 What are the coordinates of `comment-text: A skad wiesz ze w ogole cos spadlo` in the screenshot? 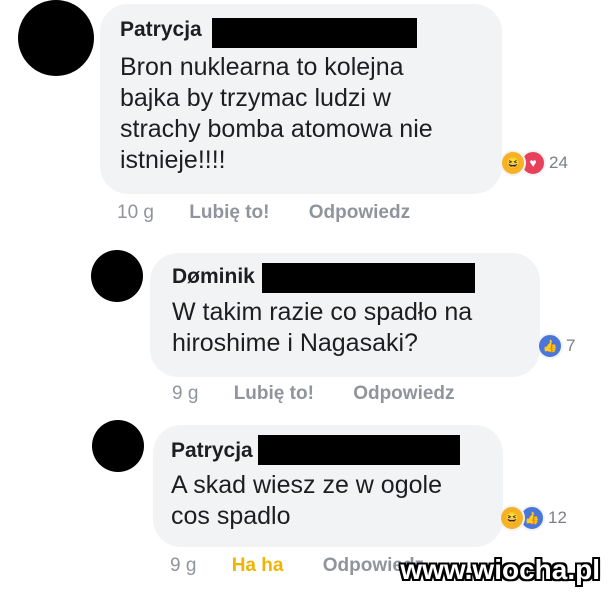 It's located at (306, 500).